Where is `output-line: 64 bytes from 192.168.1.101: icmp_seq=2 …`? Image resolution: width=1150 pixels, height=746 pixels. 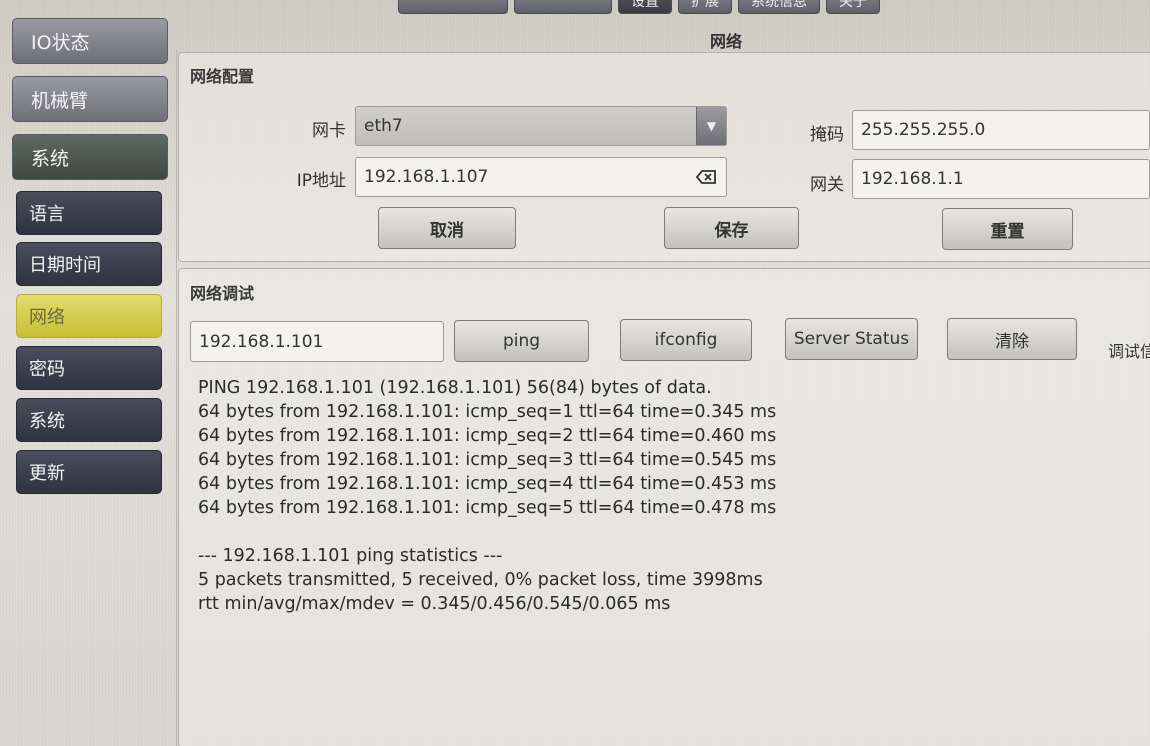
output-line: 64 bytes from 192.168.1.101: icmp_seq=2 … is located at coordinates (487, 436).